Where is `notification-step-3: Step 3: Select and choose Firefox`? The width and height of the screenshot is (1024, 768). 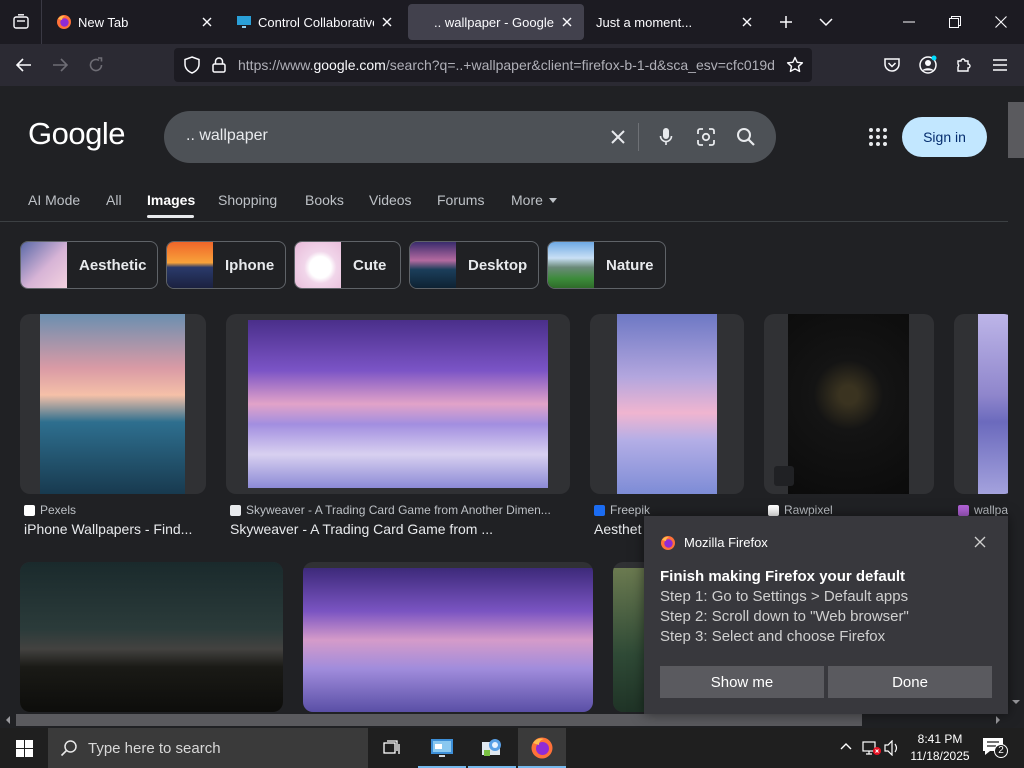
notification-step-3: Step 3: Select and choose Firefox is located at coordinates (773, 636).